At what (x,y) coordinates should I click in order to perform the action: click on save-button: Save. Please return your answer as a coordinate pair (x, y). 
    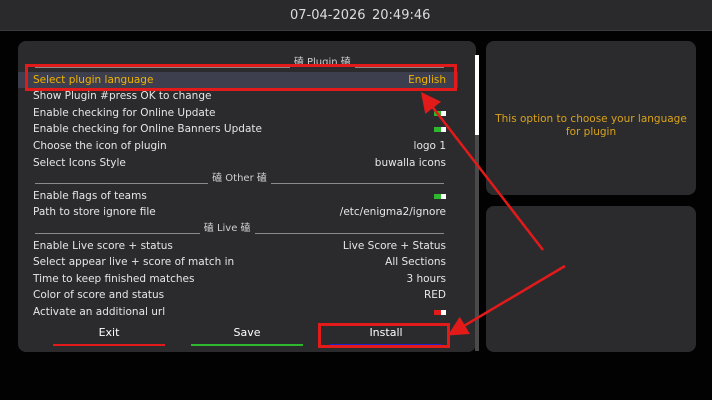
    Looking at the image, I should click on (247, 337).